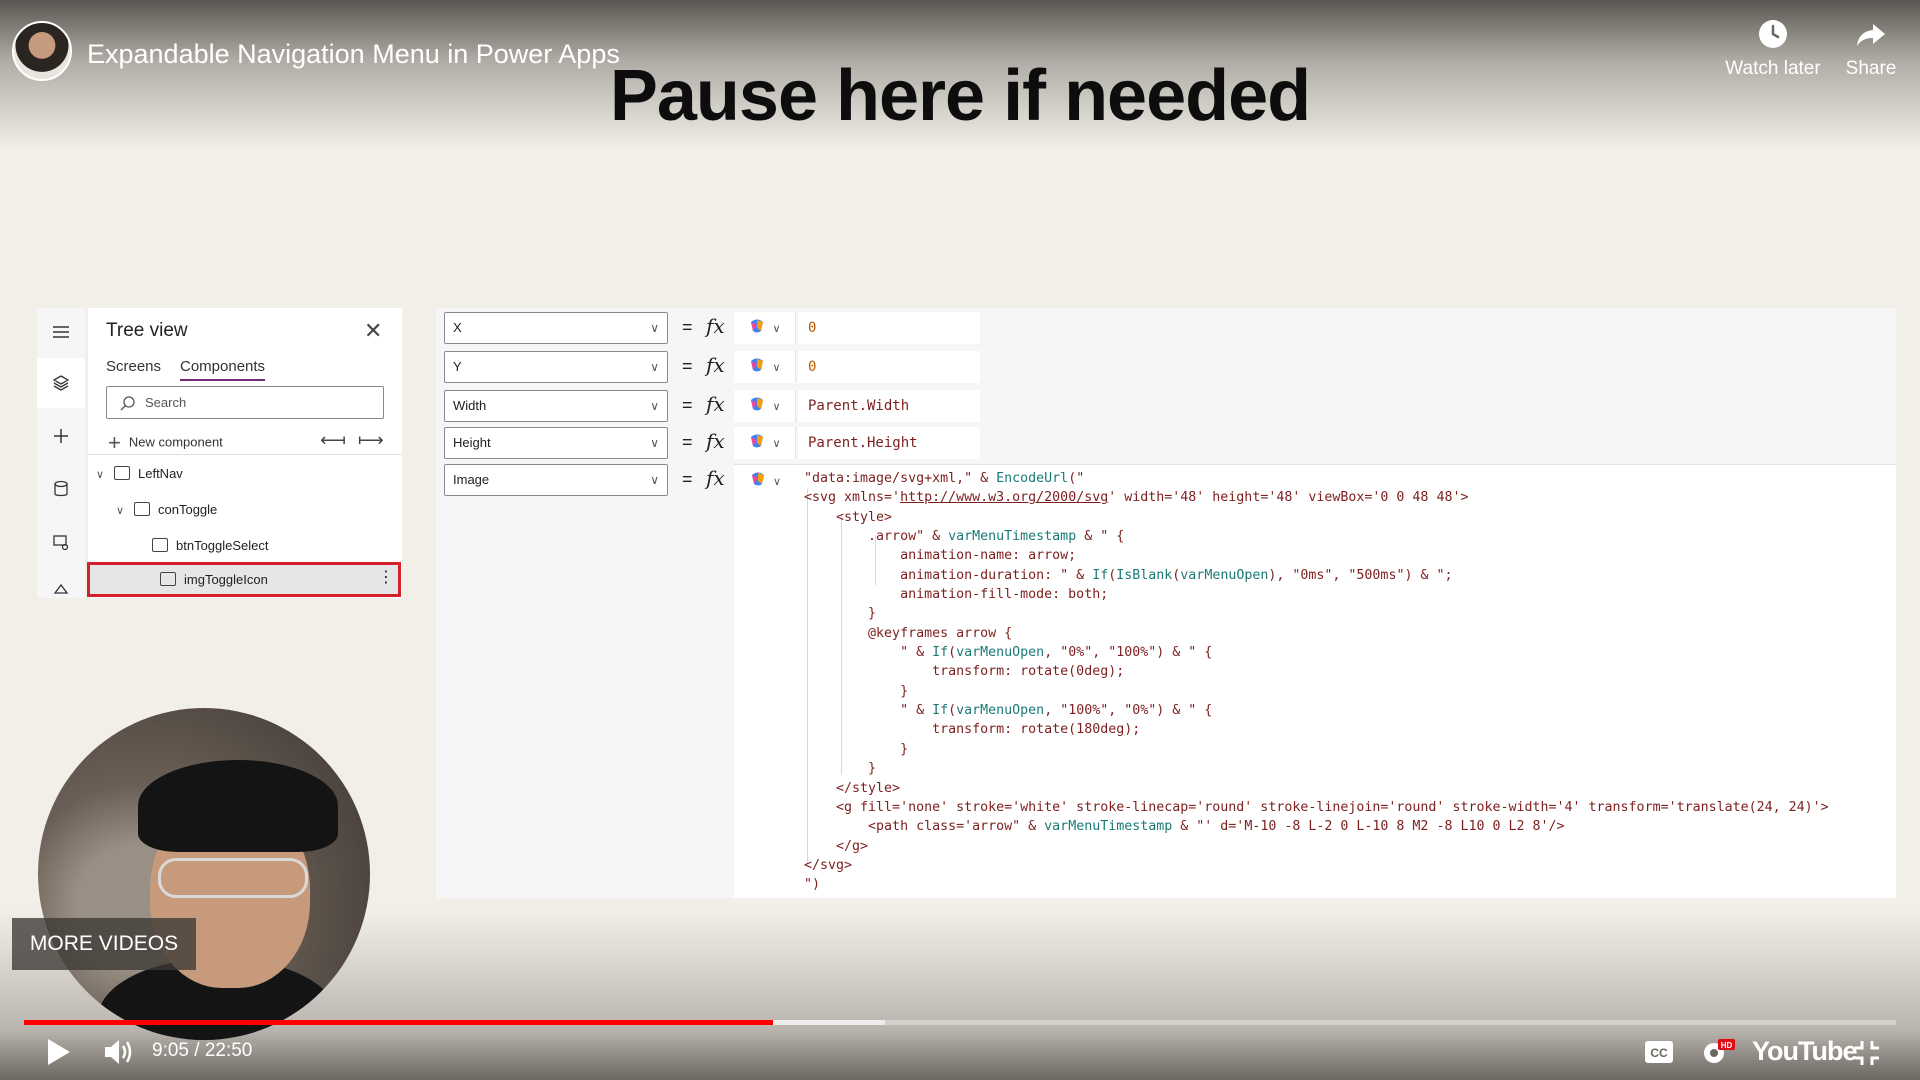 This screenshot has height=1080, width=1920. What do you see at coordinates (204, 874) in the screenshot?
I see `presenter-webcam` at bounding box center [204, 874].